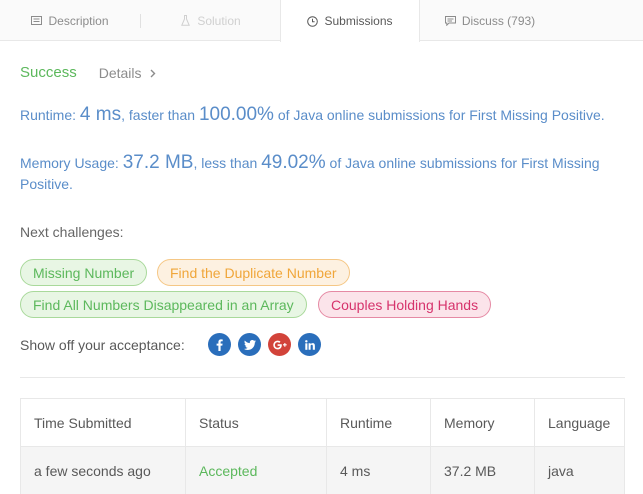 Image resolution: width=643 pixels, height=494 pixels. What do you see at coordinates (163, 304) in the screenshot?
I see `challenge-find-all-numbers-disappeared: Find All Numbers Disappeared in an Array` at bounding box center [163, 304].